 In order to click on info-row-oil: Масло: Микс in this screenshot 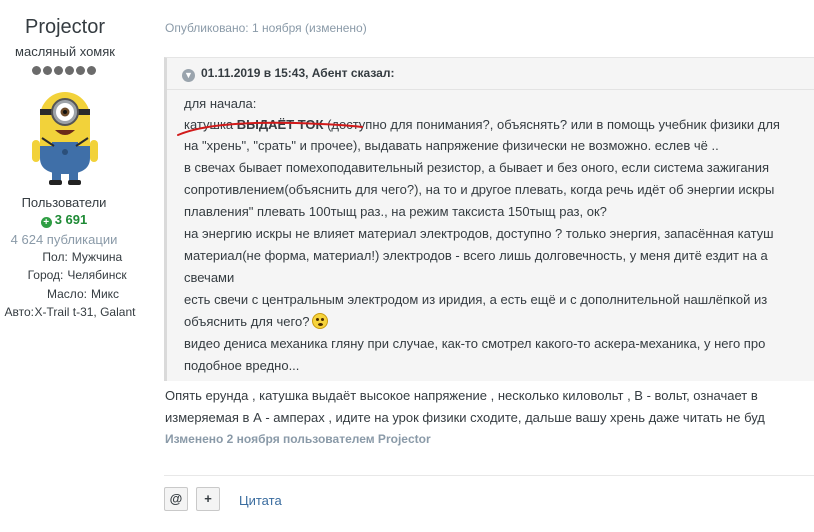, I will do `click(70, 294)`.